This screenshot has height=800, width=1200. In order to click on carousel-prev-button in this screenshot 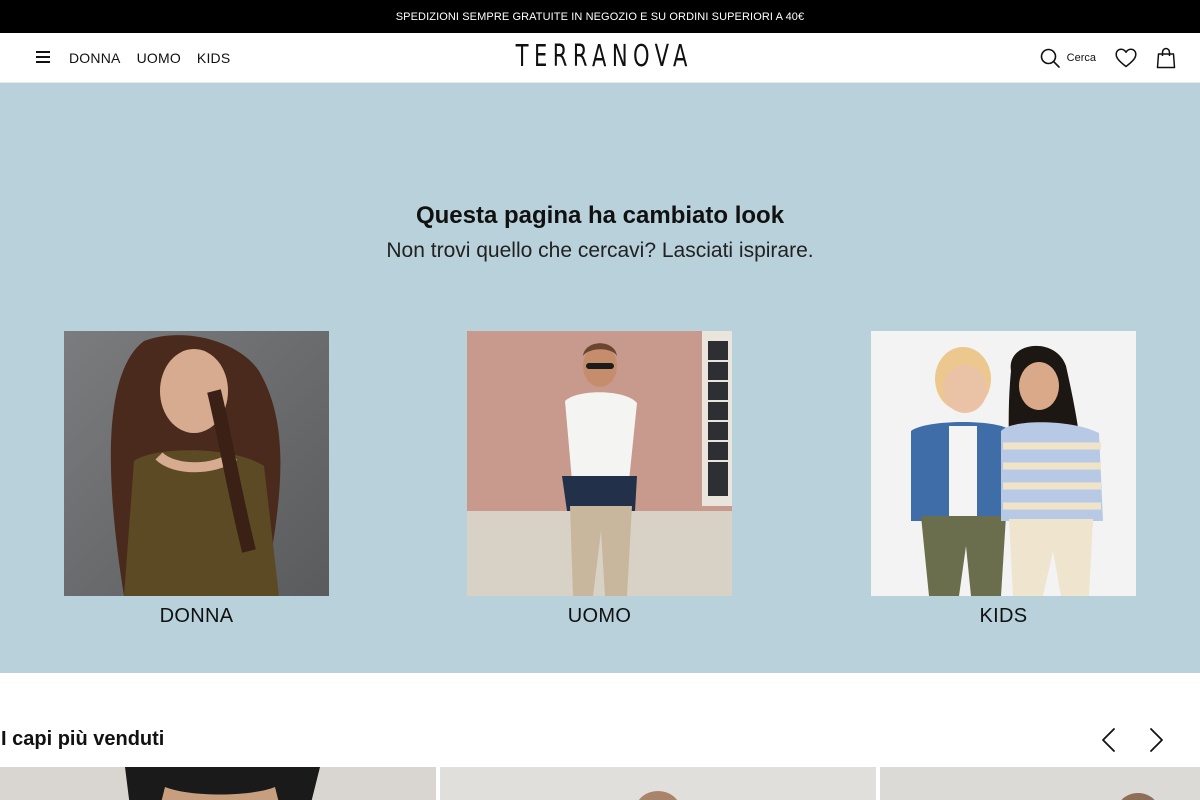, I will do `click(1109, 740)`.